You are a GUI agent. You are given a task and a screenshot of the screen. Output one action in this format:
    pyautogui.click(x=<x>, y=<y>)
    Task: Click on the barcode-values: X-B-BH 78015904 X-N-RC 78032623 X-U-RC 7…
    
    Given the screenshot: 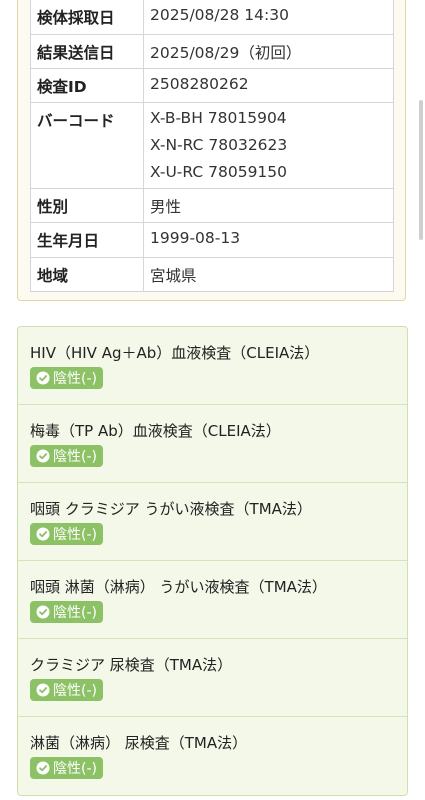 What is the action you would take?
    pyautogui.click(x=268, y=145)
    